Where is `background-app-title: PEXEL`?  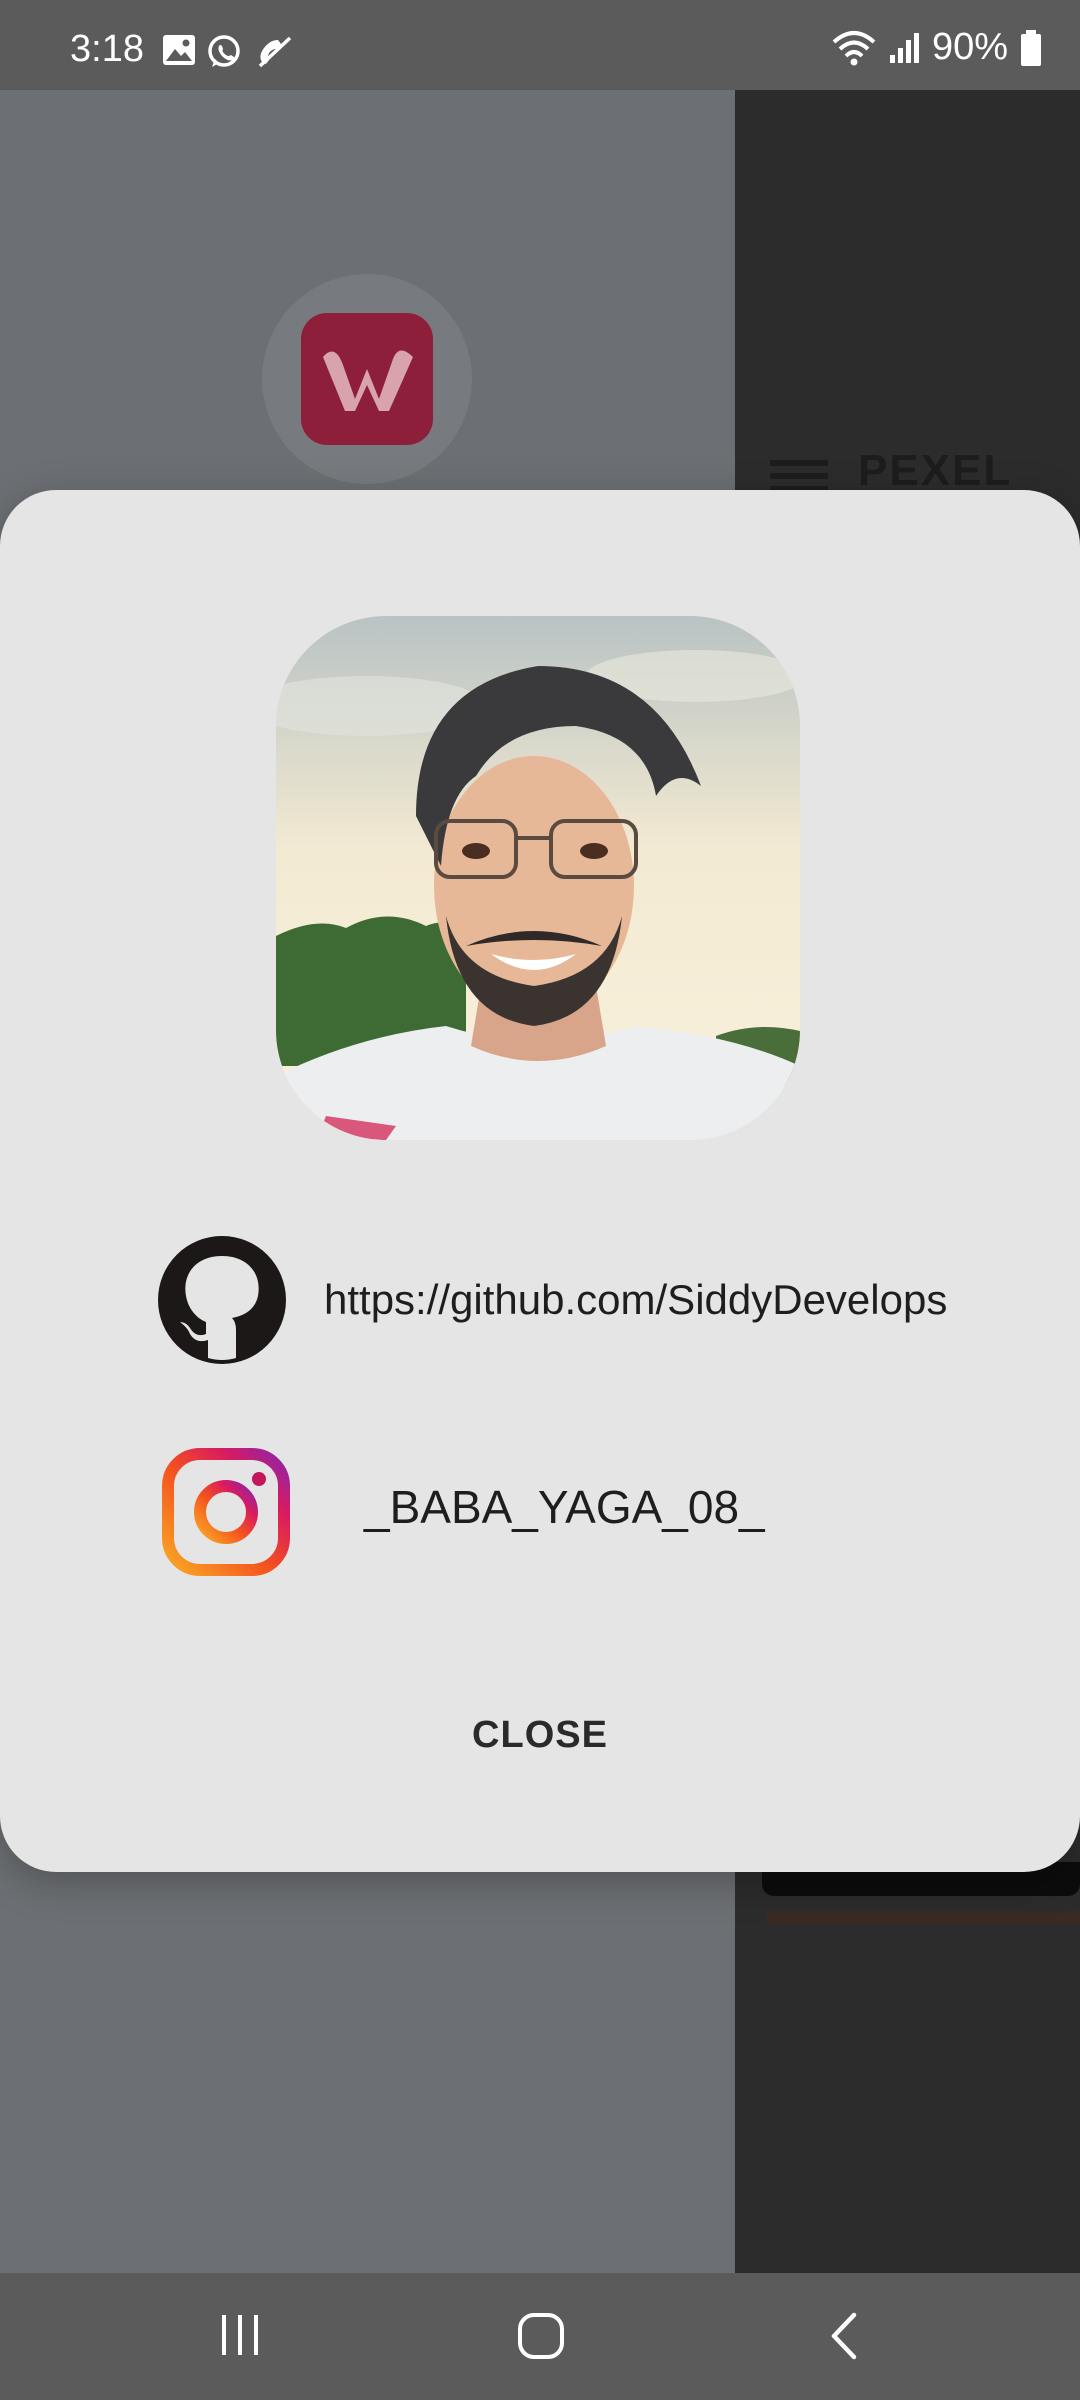
background-app-title: PEXEL is located at coordinates (935, 470).